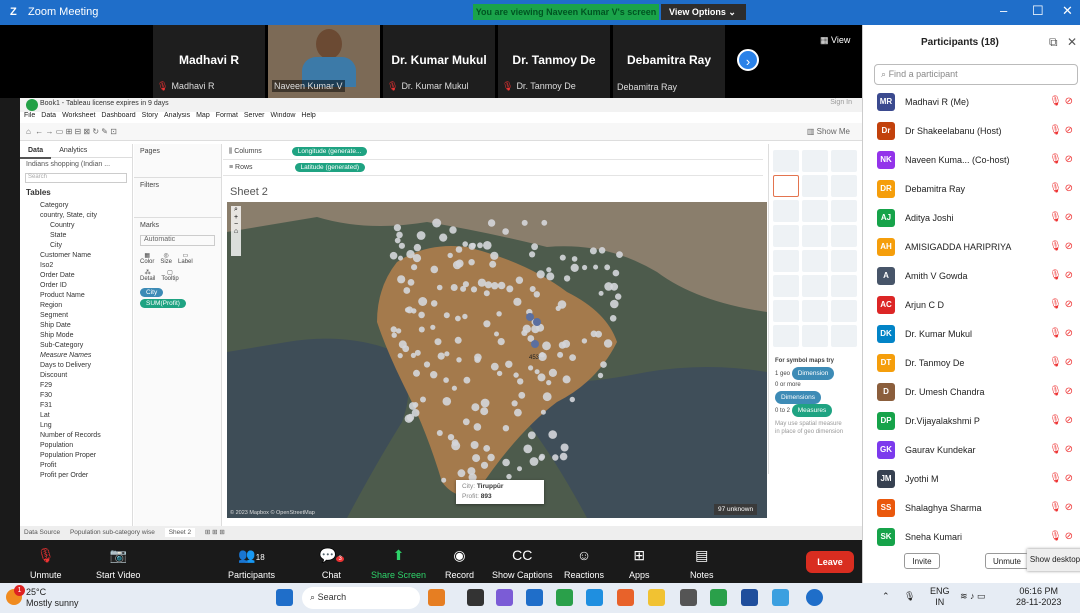  Describe the element at coordinates (50, 131) in the screenshot. I see `forward-arrow-icon: →` at that location.